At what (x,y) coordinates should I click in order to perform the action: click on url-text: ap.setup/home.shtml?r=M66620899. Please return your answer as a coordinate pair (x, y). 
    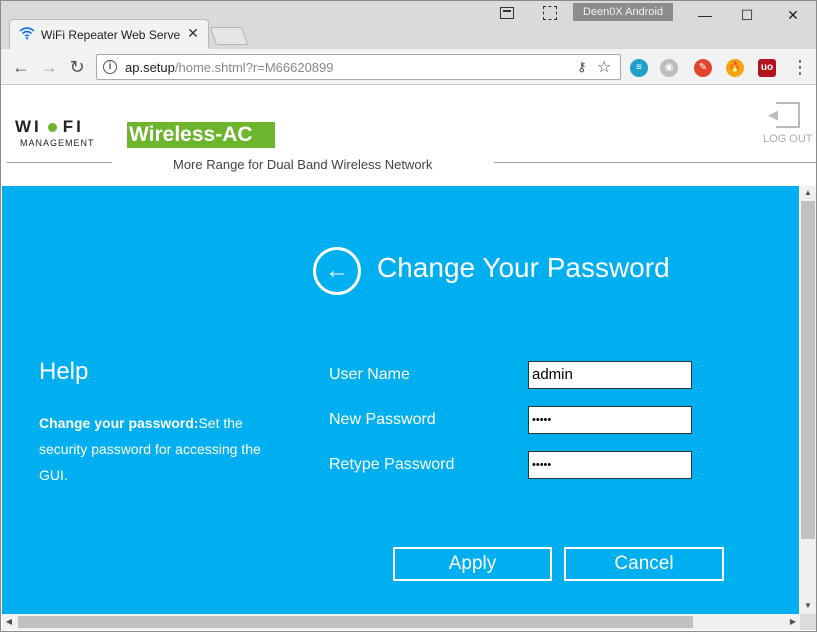
    Looking at the image, I should click on (229, 67).